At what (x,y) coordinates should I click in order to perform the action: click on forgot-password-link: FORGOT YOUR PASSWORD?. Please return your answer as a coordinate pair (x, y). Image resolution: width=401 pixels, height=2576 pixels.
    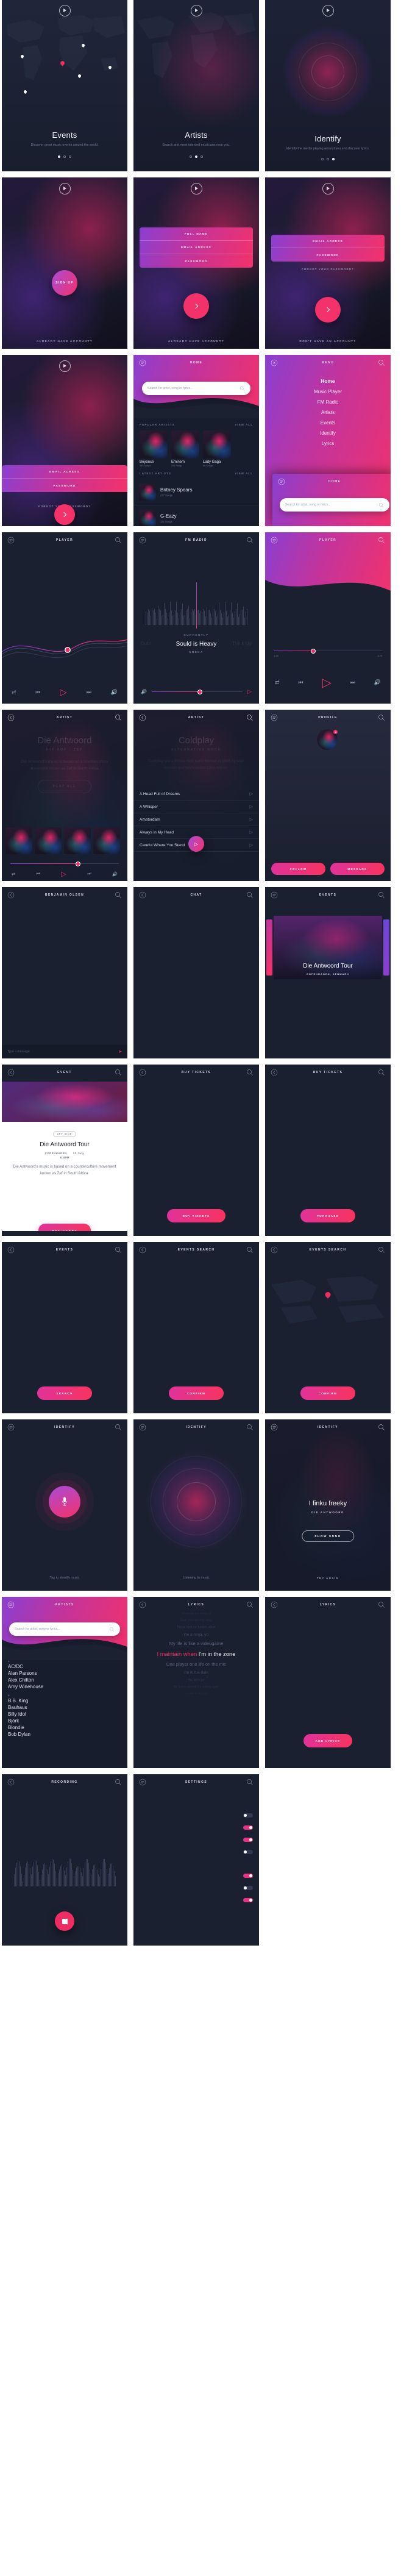
    Looking at the image, I should click on (328, 269).